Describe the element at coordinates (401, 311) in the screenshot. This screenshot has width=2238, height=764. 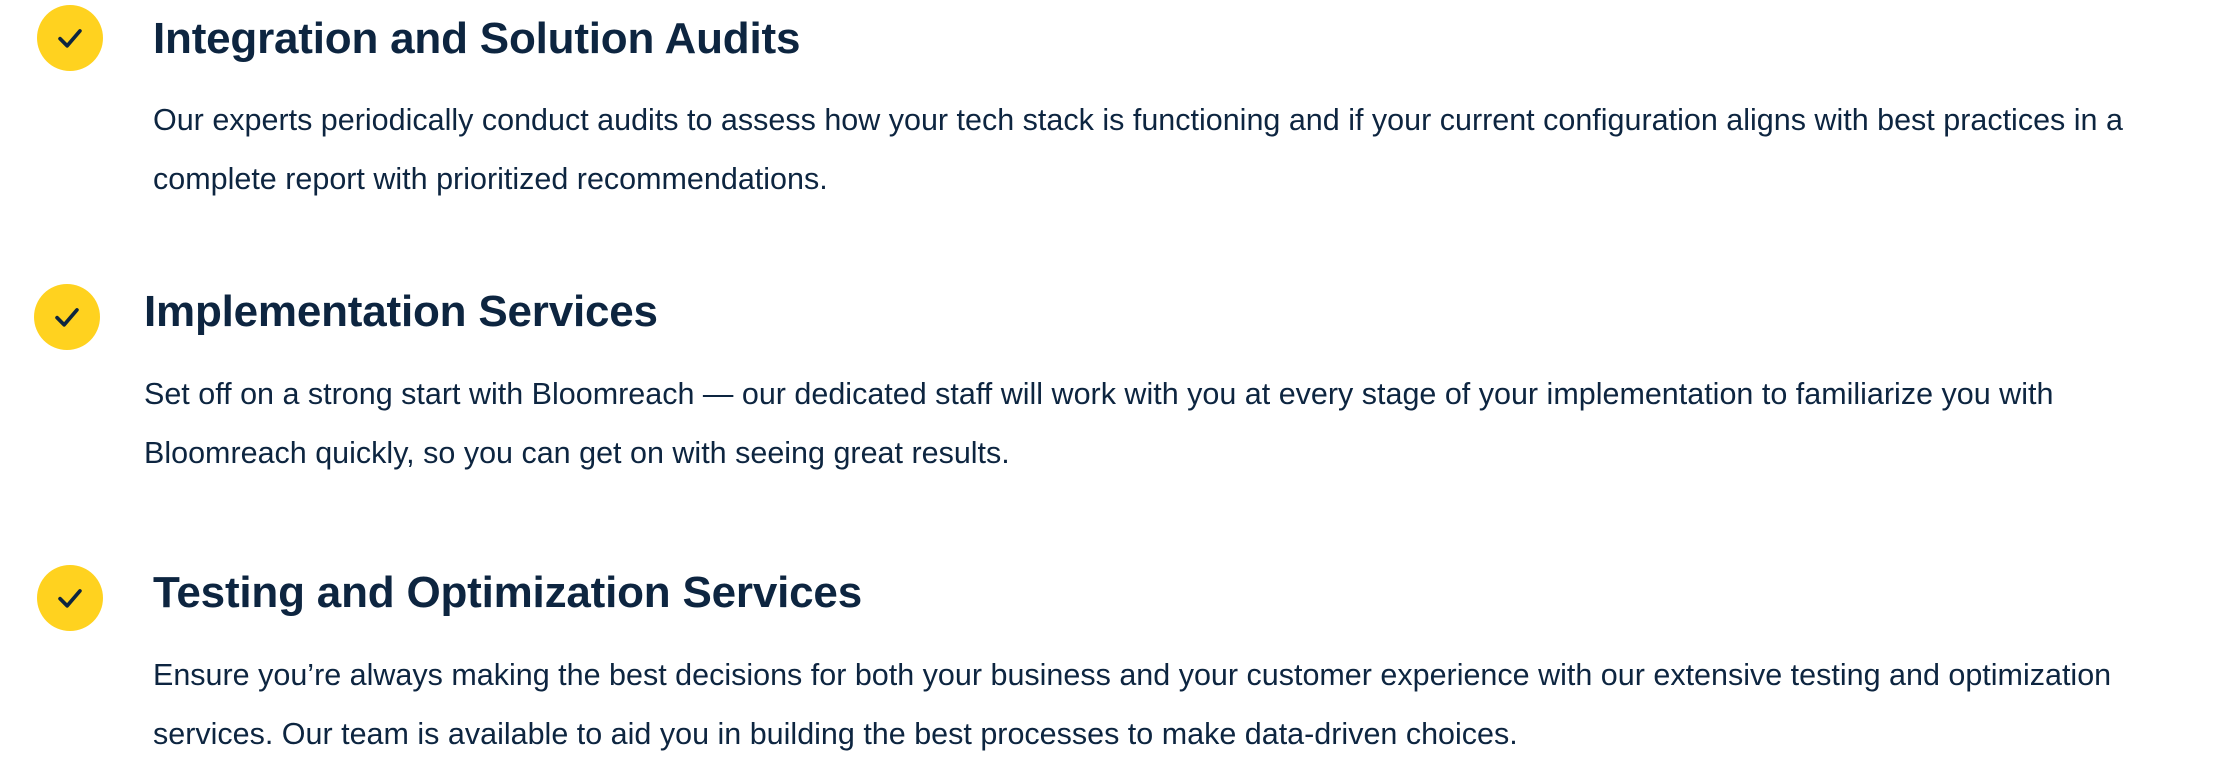
I see `service-title: Implementation Services` at that location.